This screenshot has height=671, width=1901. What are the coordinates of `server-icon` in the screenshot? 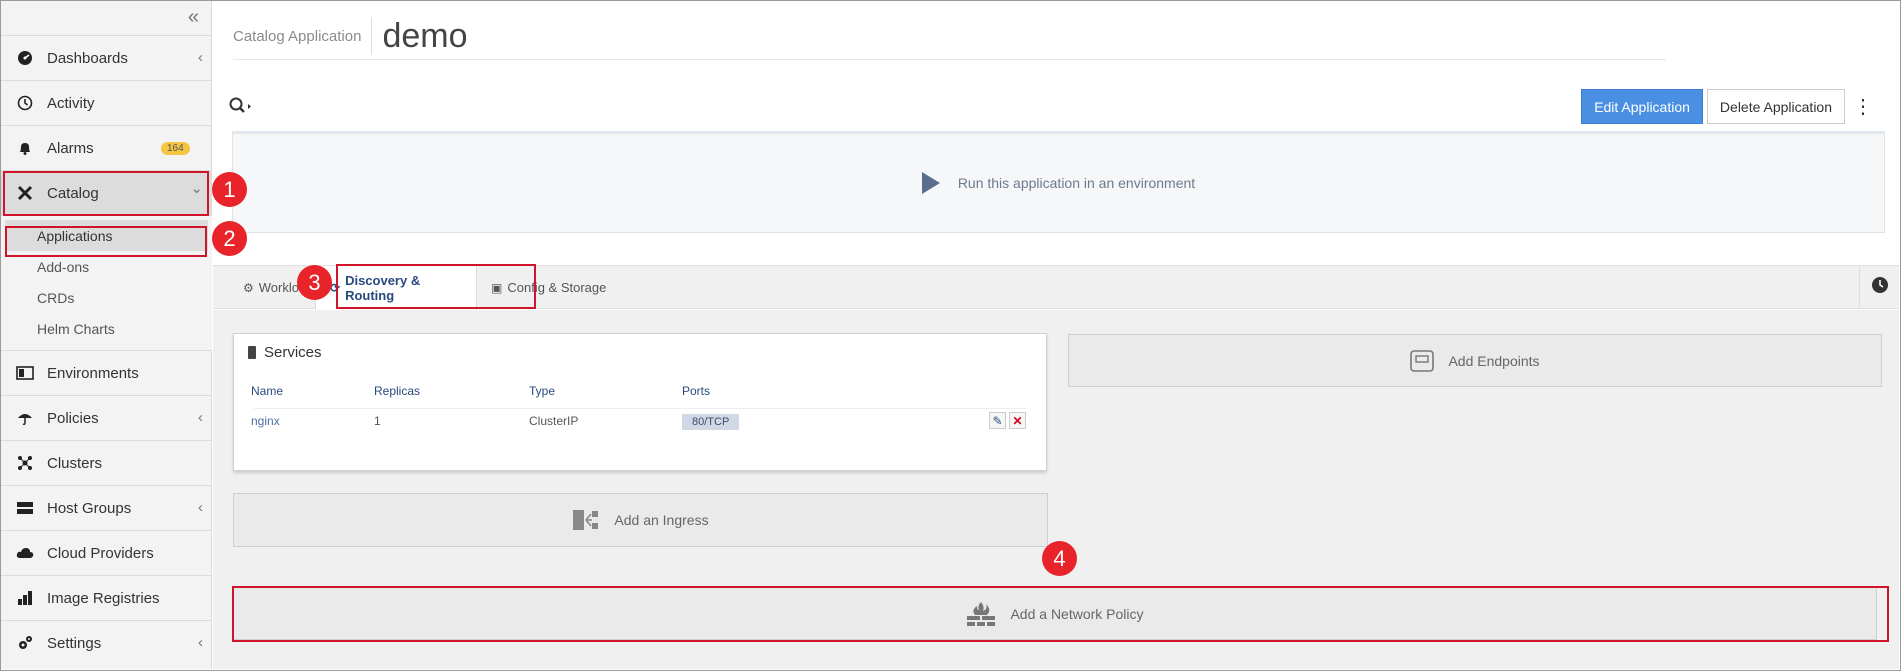 It's located at (25, 508).